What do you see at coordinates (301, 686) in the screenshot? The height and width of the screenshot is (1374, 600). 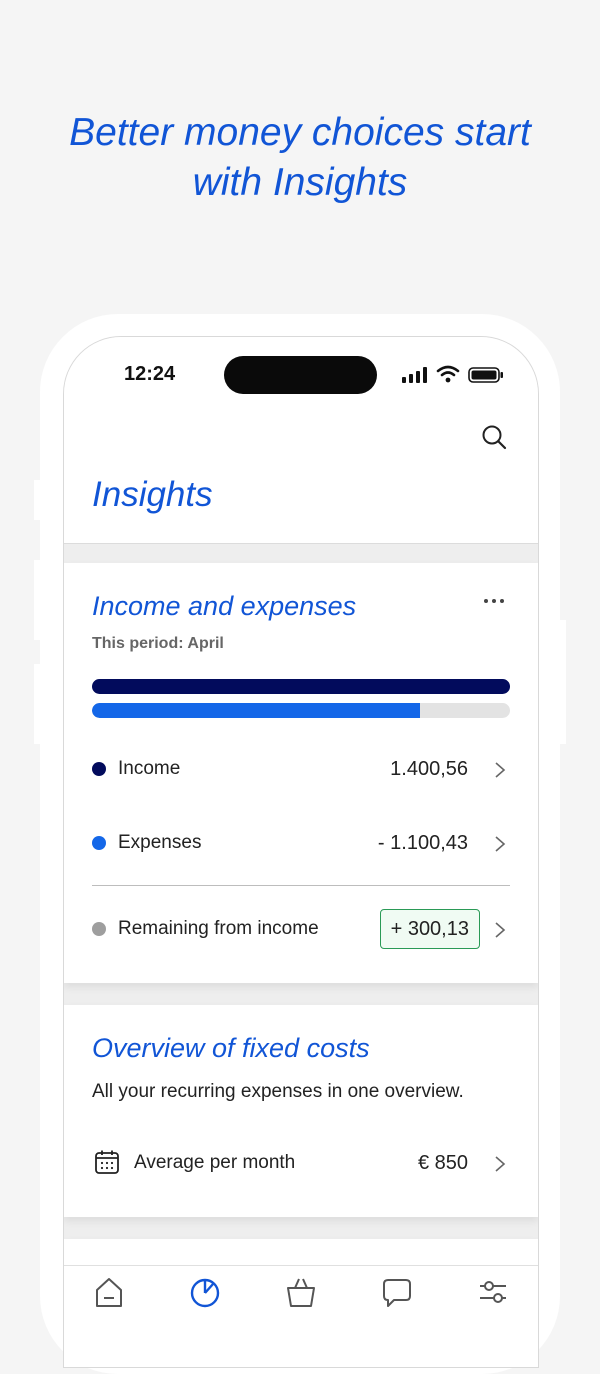 I see `income-bar` at bounding box center [301, 686].